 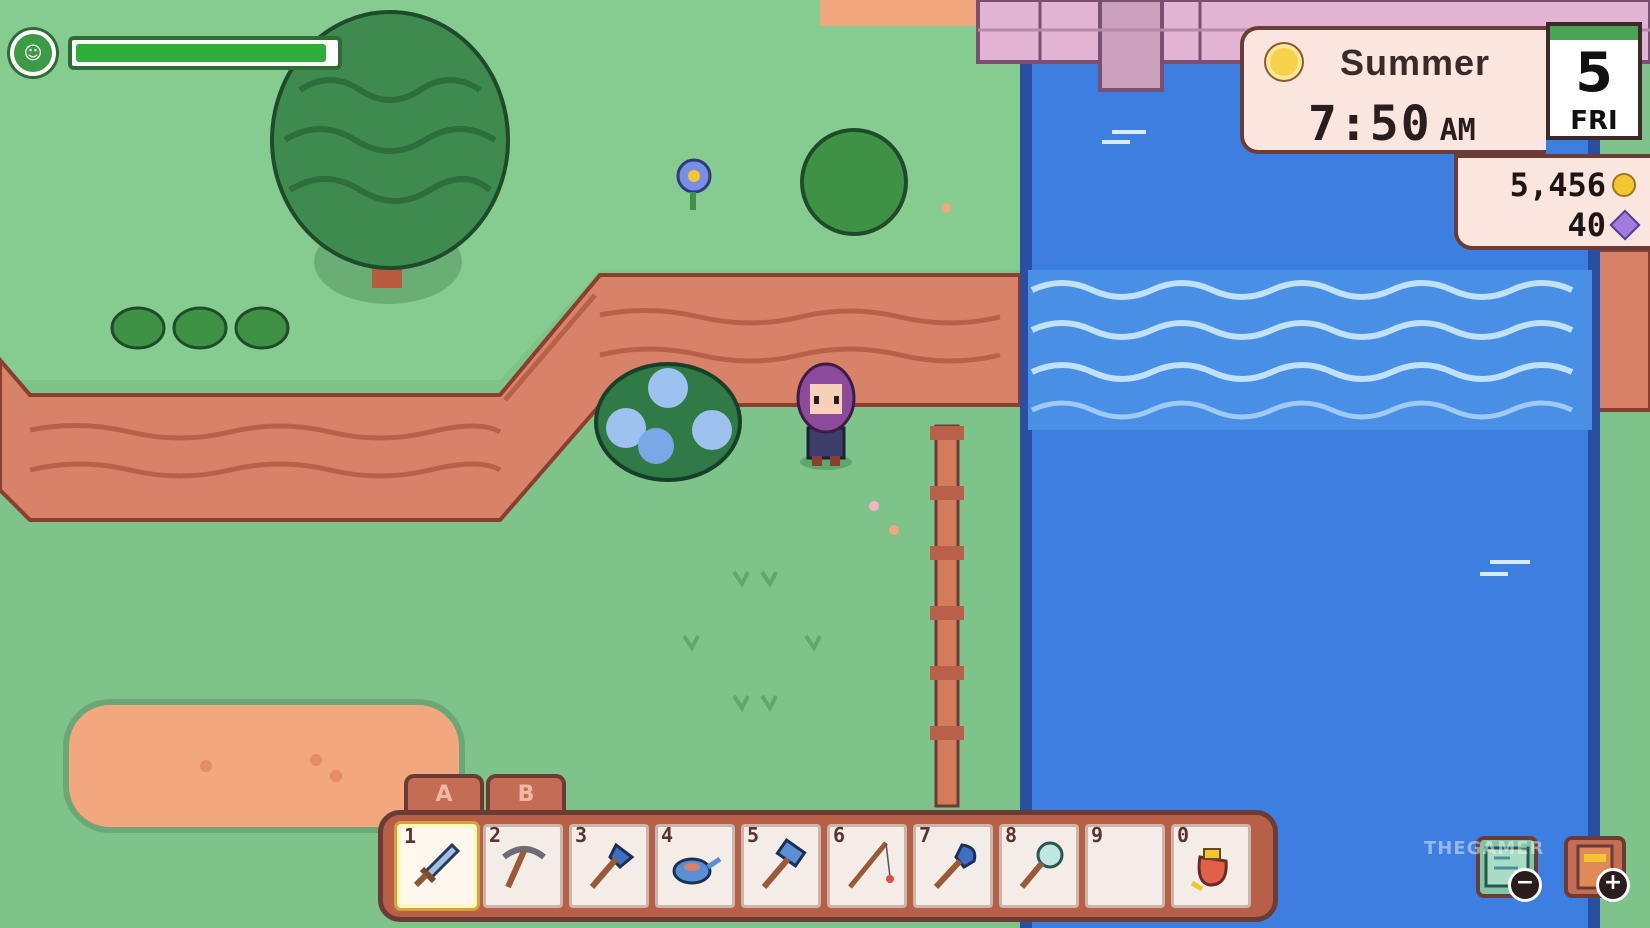 I want to click on hotbar-slot-3: 3, so click(x=609, y=865).